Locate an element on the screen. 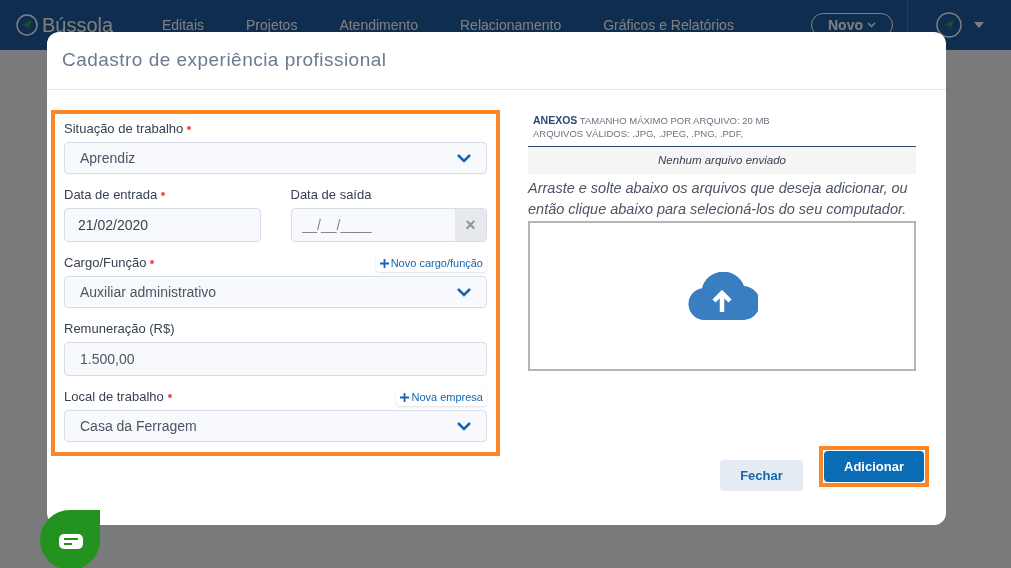  cloud-upload-icon is located at coordinates (722, 296).